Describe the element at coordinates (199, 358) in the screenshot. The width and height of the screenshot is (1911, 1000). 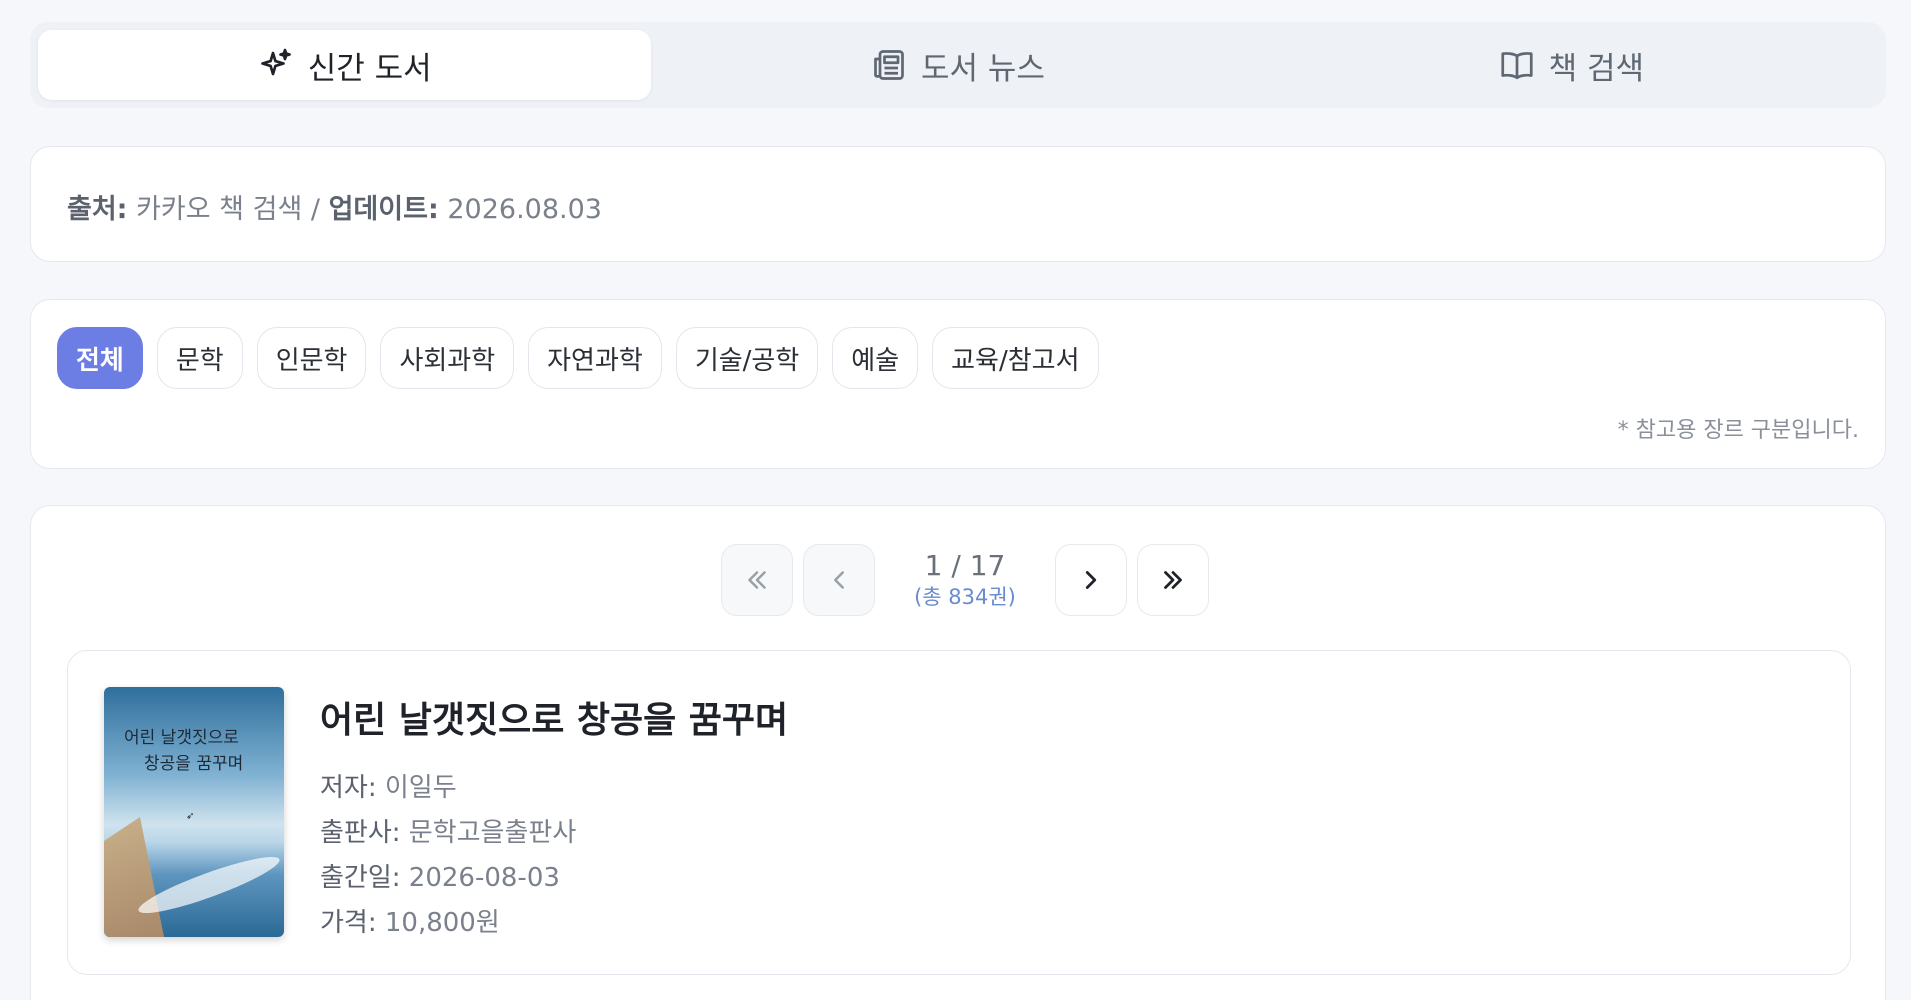
I see `genre-chip-literature: 문학` at that location.